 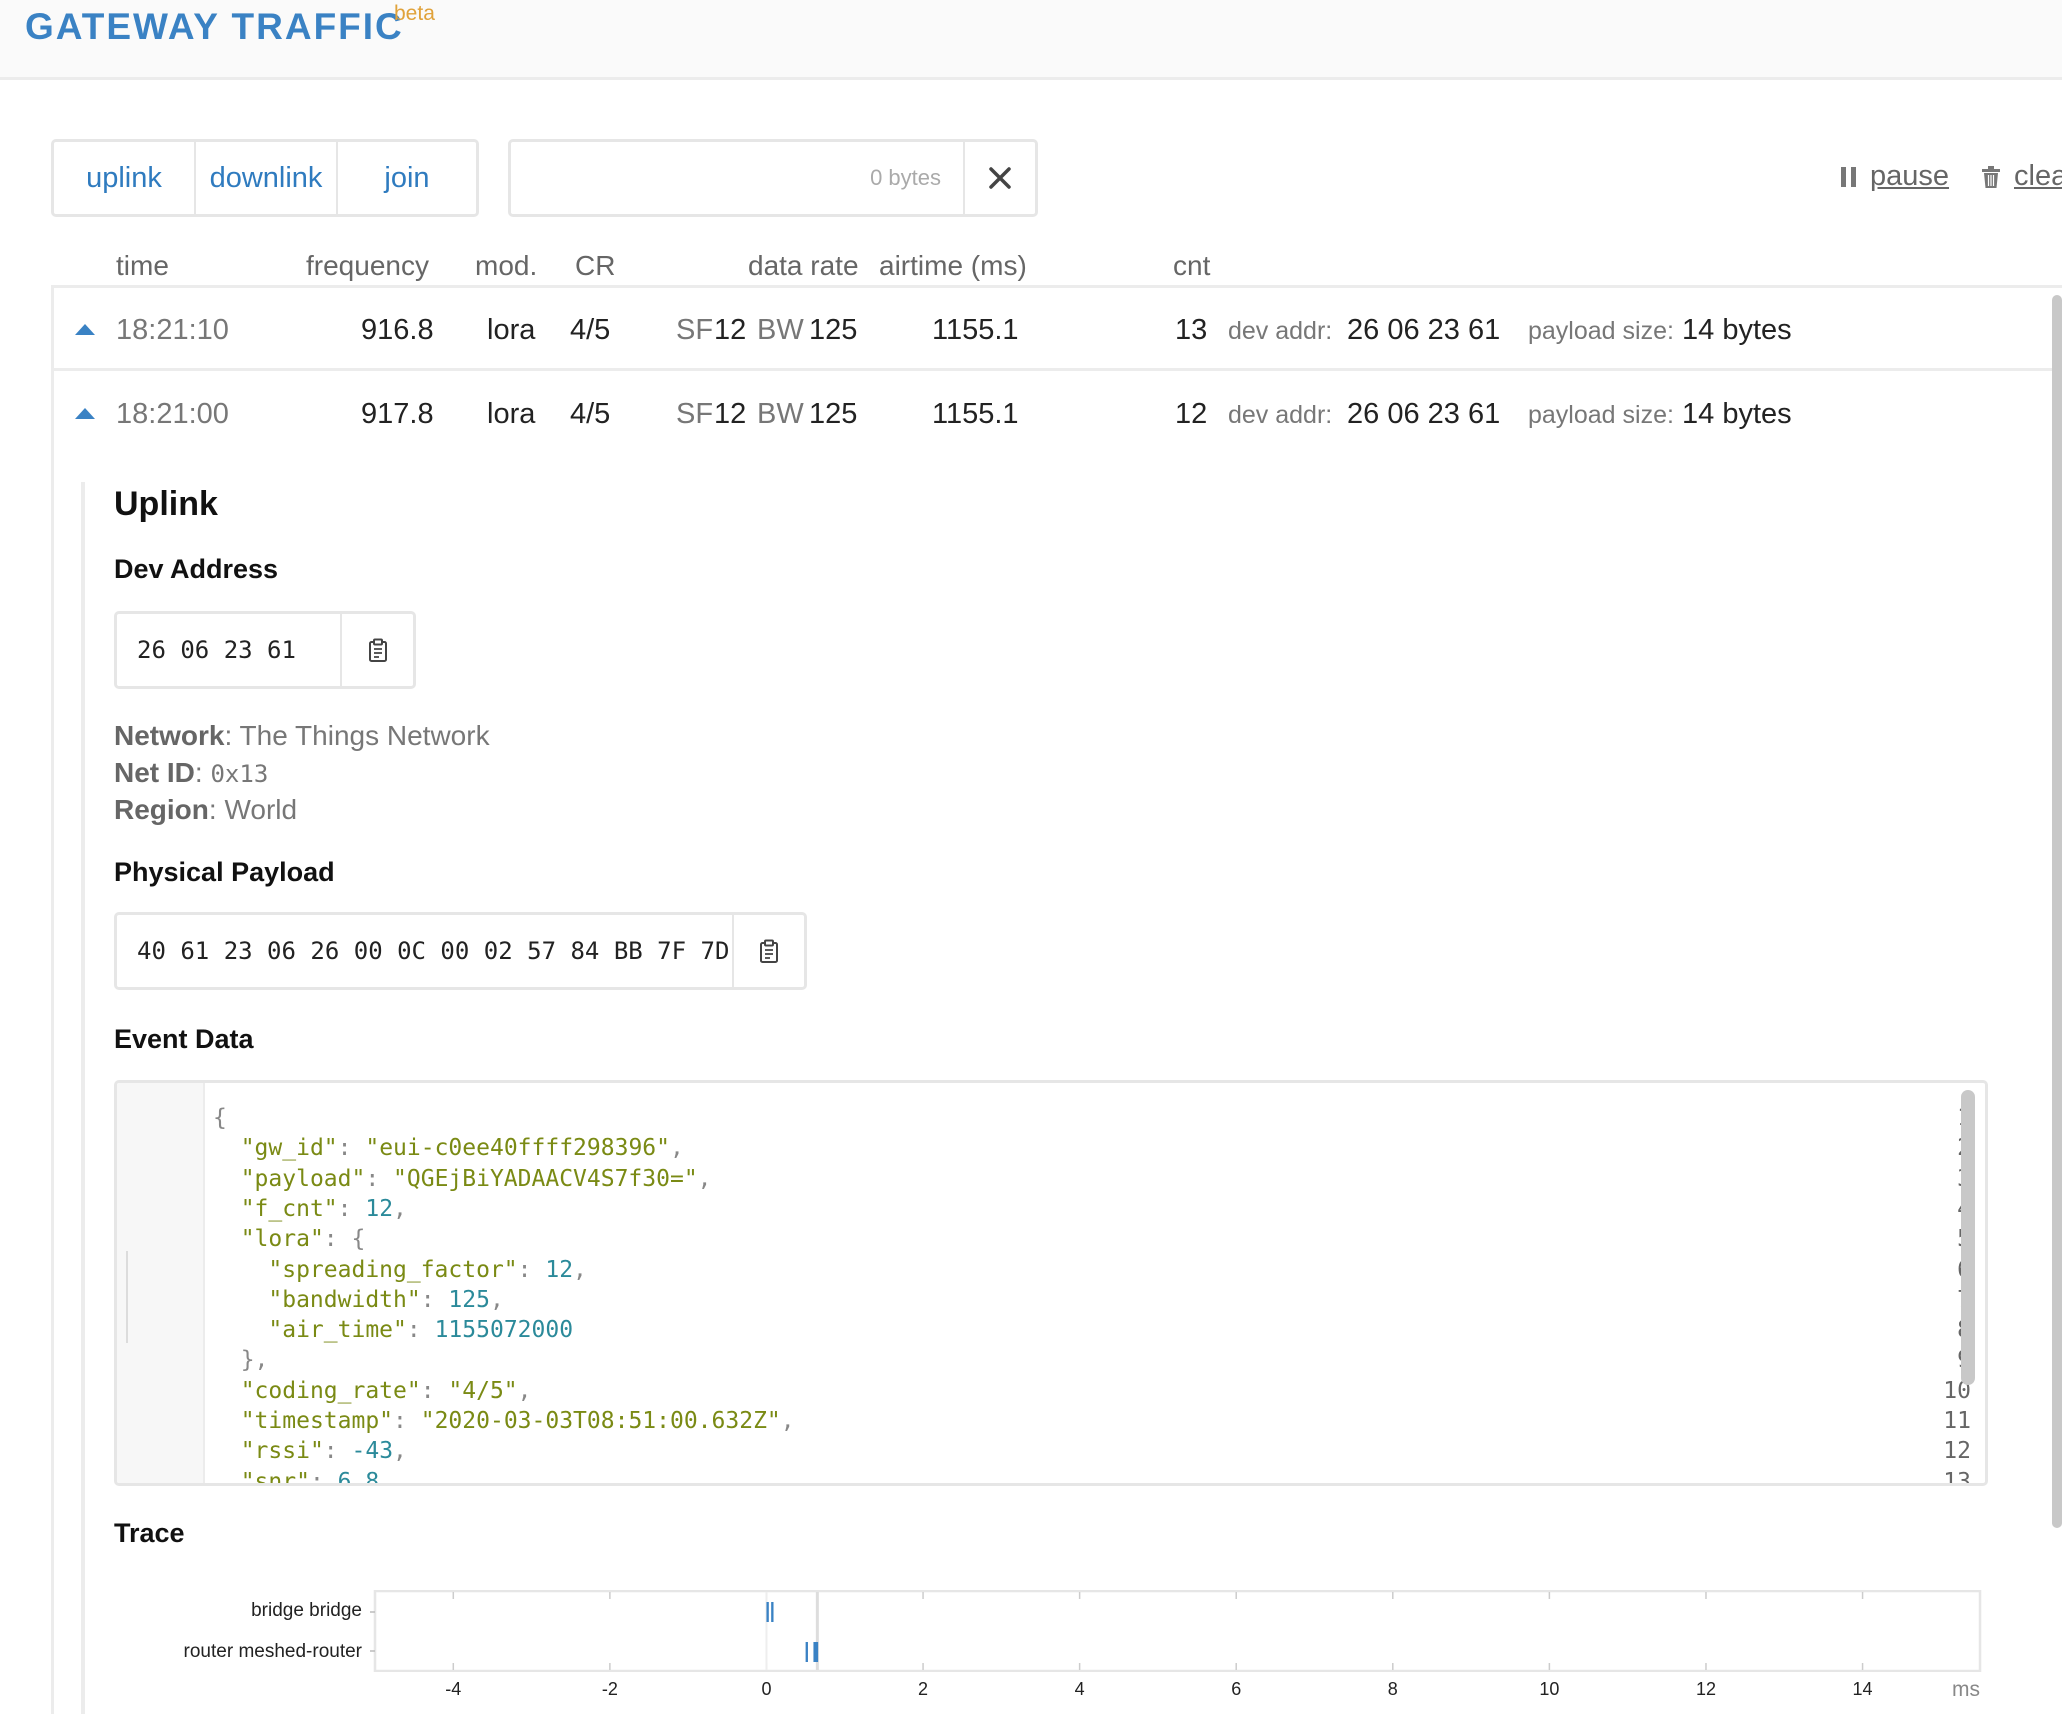 What do you see at coordinates (125, 178) in the screenshot?
I see `tab-uplink: uplink` at bounding box center [125, 178].